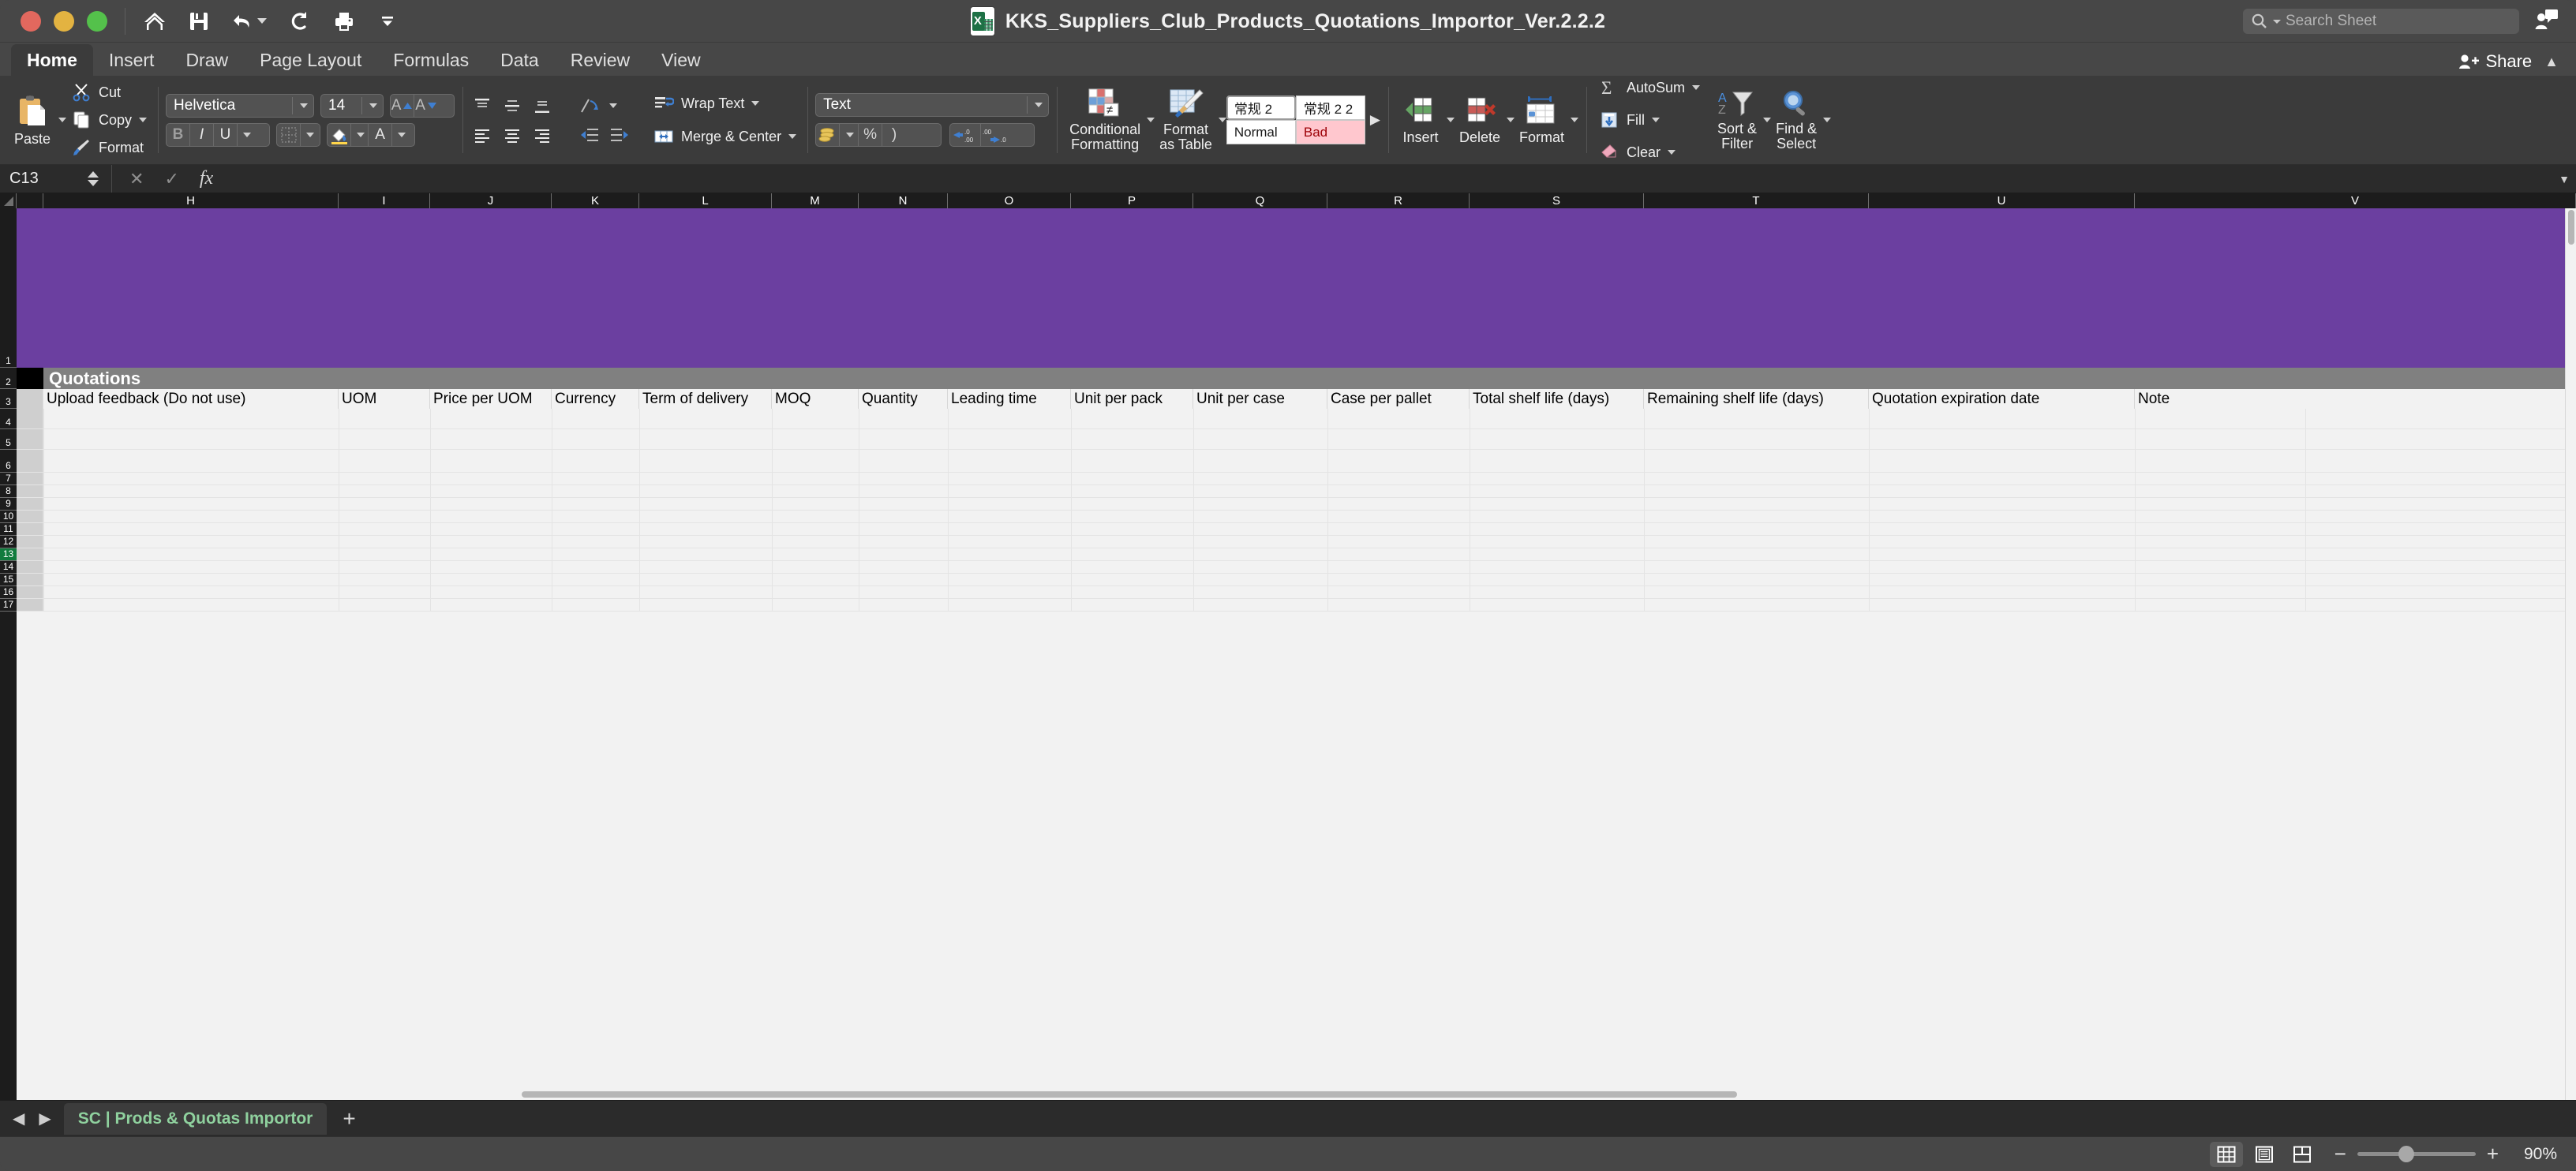 This screenshot has width=2576, height=1171. Describe the element at coordinates (705, 399) in the screenshot. I see `header-cell-L3: Term of delivery` at that location.